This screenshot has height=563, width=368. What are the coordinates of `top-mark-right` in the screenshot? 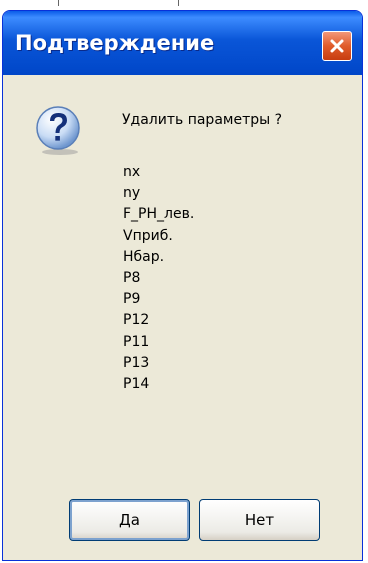 It's located at (178, 3).